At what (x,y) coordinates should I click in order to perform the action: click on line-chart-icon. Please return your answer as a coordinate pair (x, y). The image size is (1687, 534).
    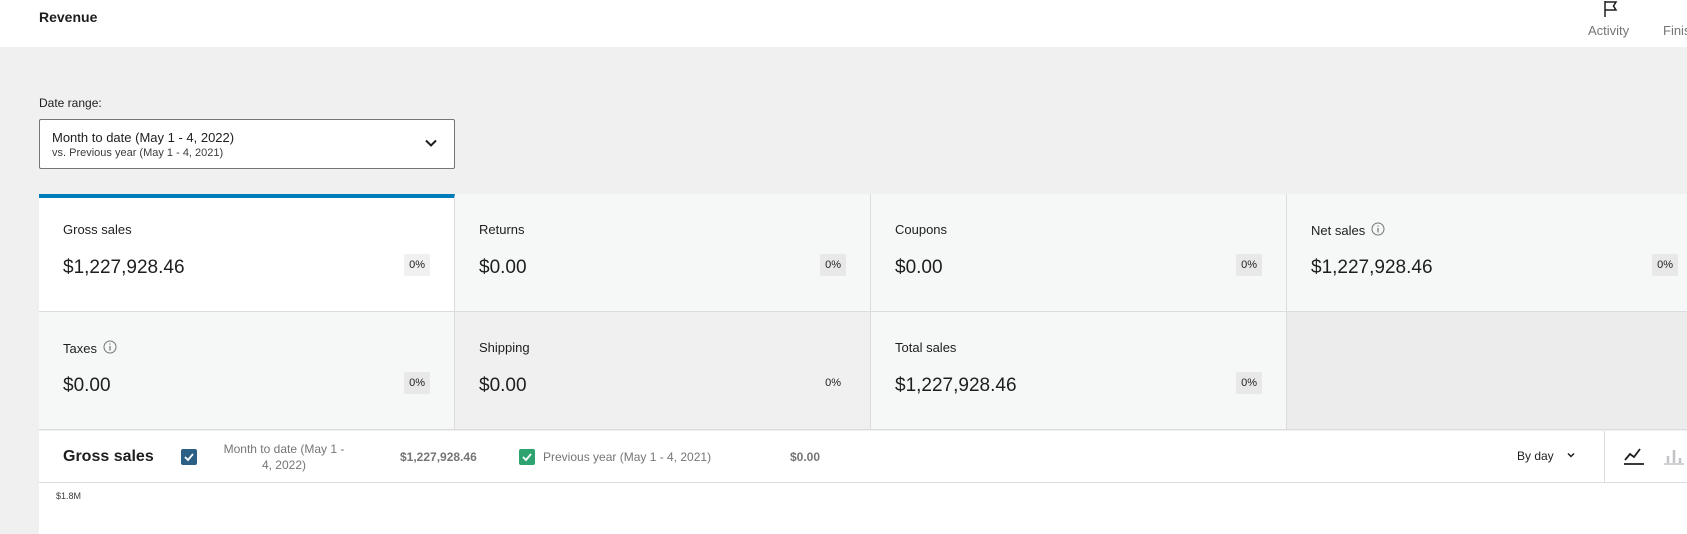
    Looking at the image, I should click on (1634, 458).